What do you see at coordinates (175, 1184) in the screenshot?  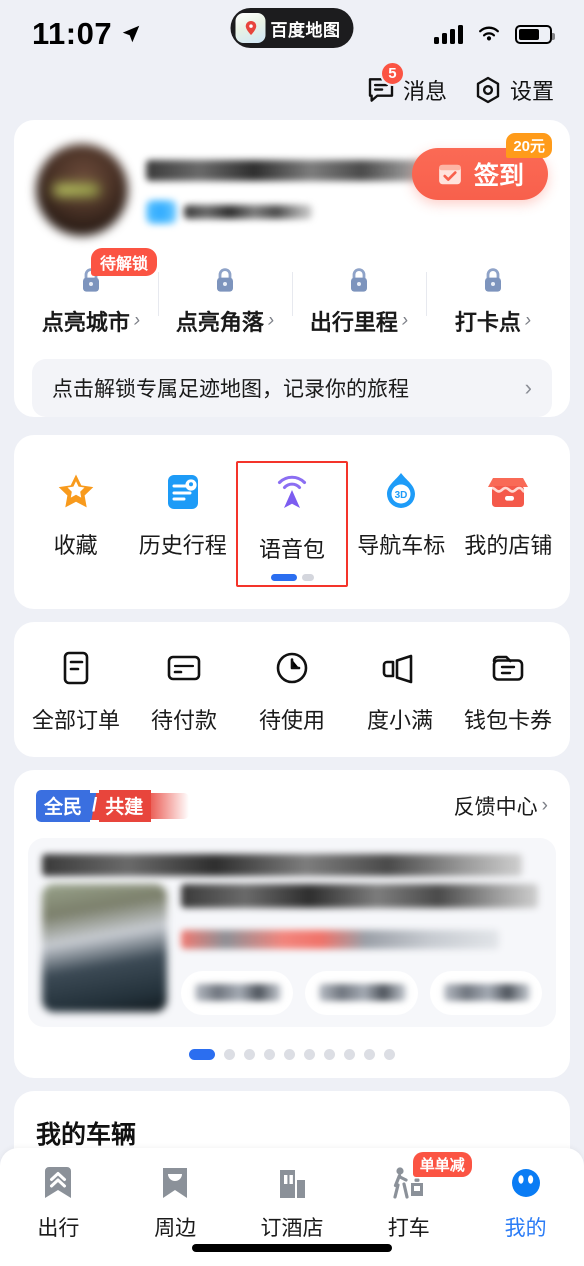 I see `nearby-icon` at bounding box center [175, 1184].